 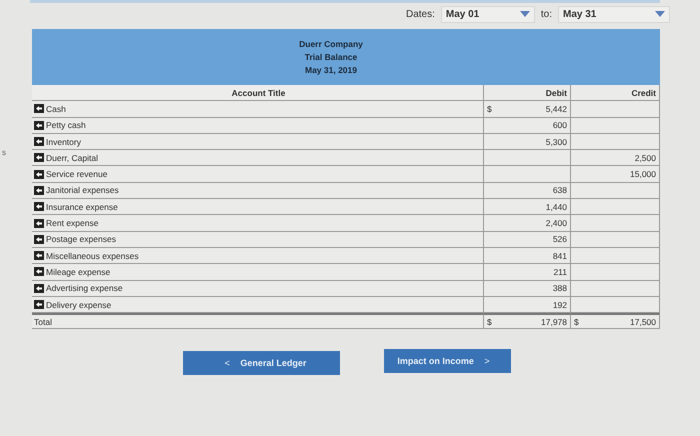 What do you see at coordinates (526, 93) in the screenshot?
I see `column-header: Debit` at bounding box center [526, 93].